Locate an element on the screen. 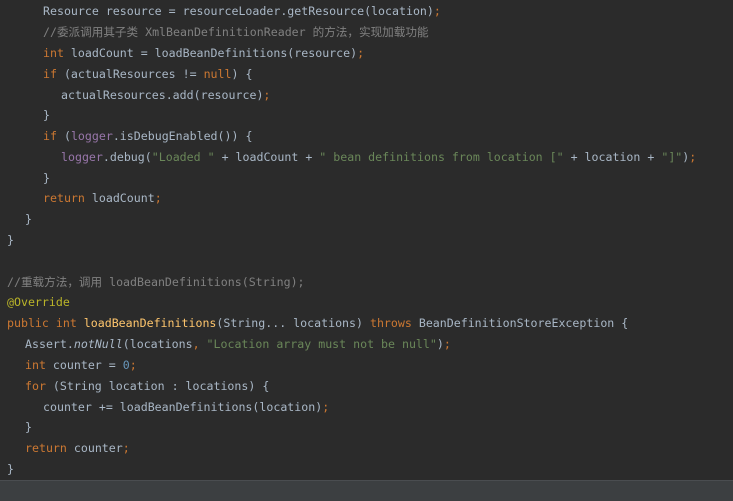 This screenshot has width=733, height=501. code-token: ( is located at coordinates (67, 136).